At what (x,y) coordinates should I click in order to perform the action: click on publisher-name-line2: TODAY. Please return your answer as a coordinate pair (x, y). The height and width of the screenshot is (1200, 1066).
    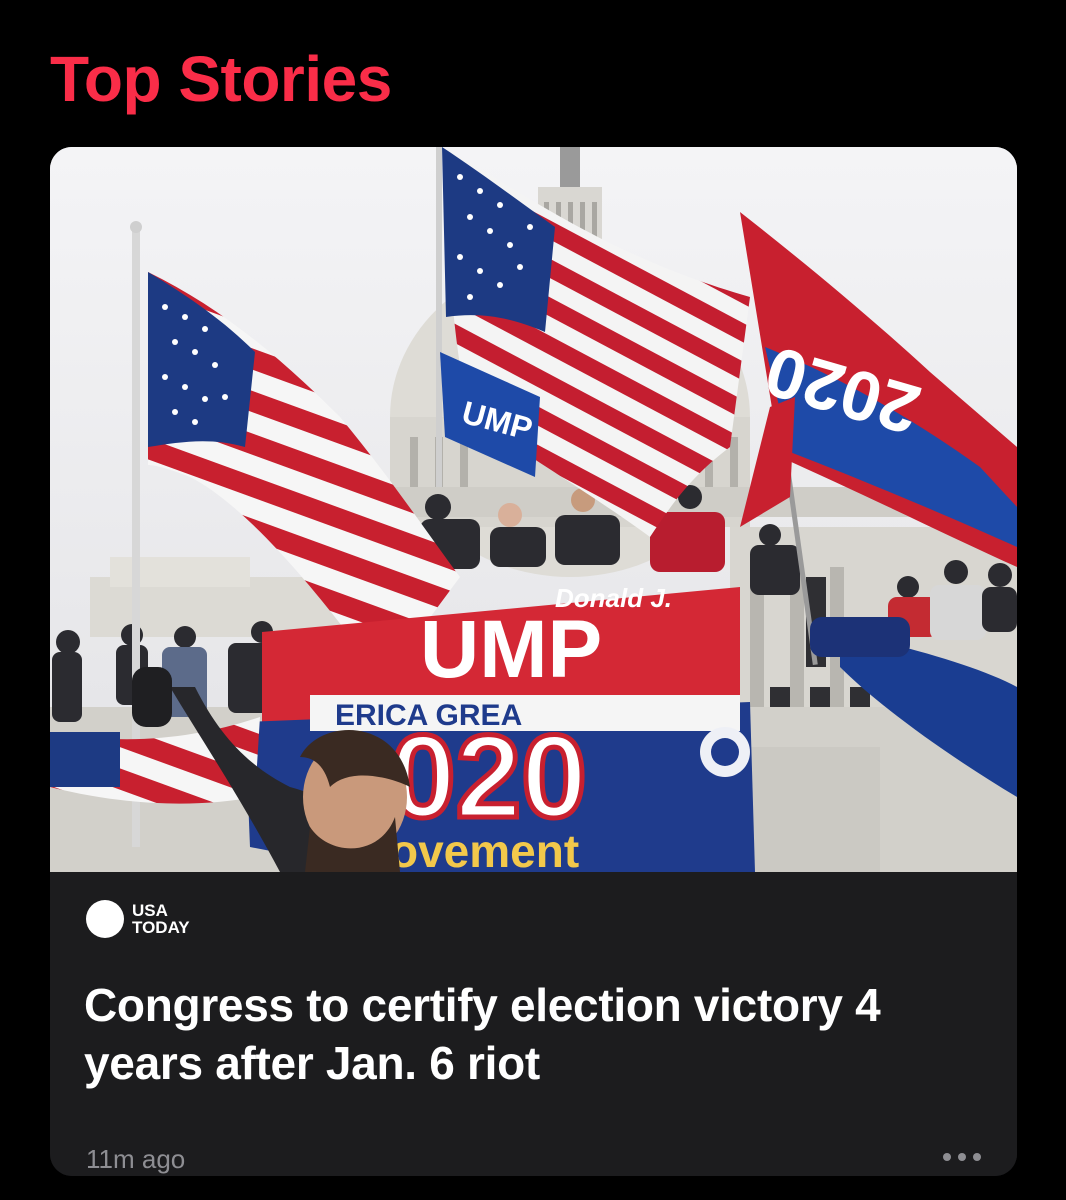
    Looking at the image, I should click on (161, 927).